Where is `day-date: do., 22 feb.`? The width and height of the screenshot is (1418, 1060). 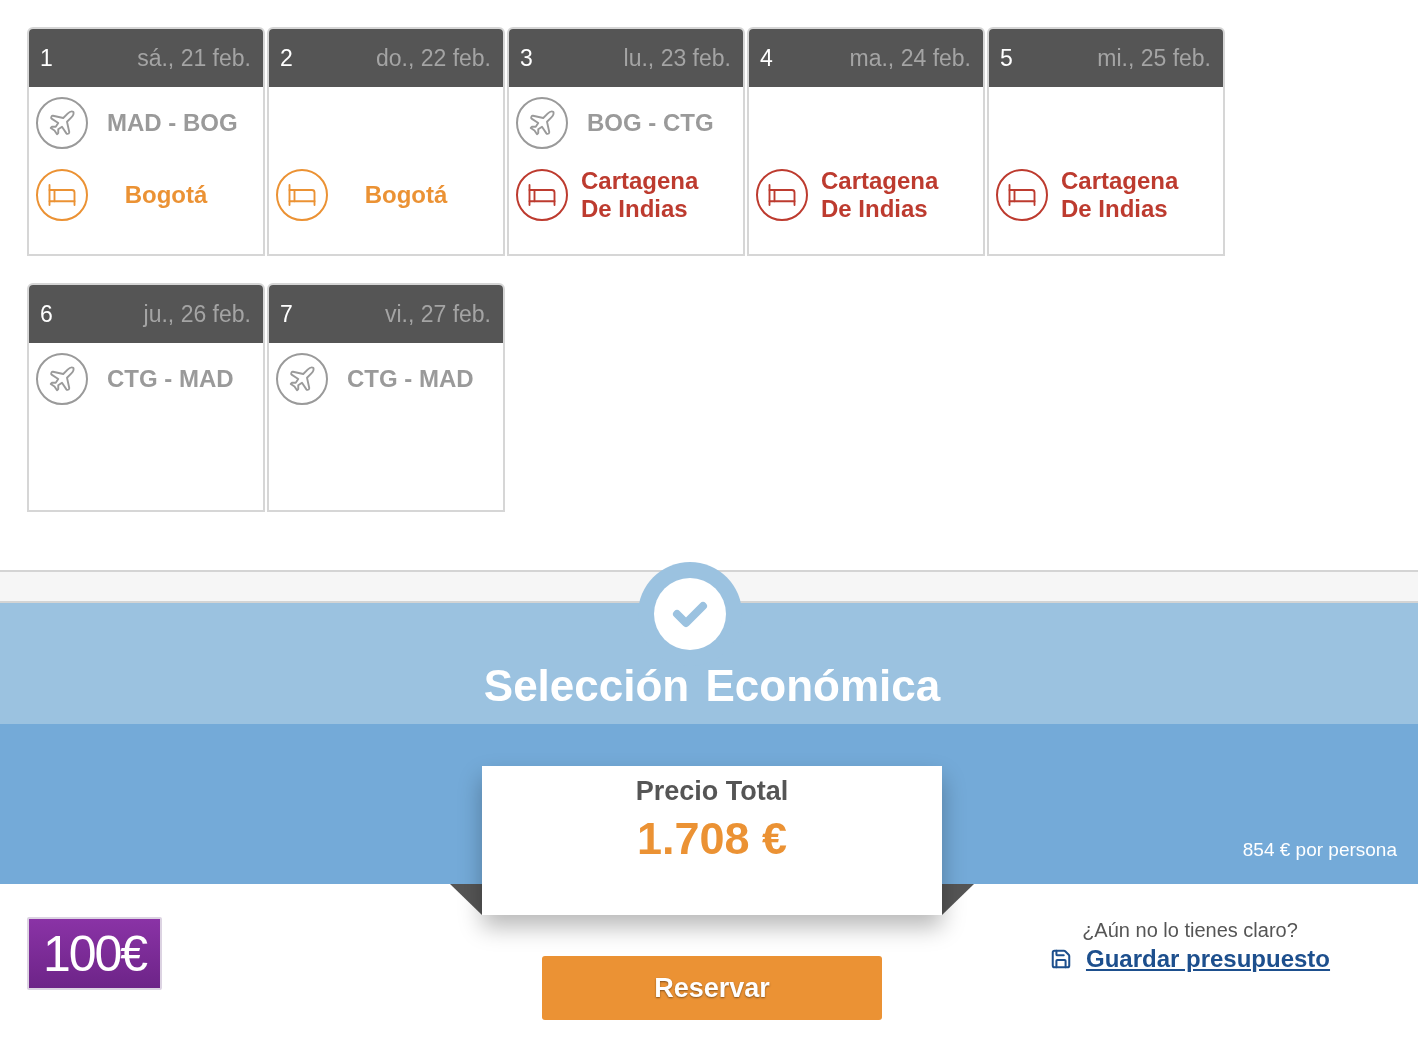 day-date: do., 22 feb. is located at coordinates (433, 58).